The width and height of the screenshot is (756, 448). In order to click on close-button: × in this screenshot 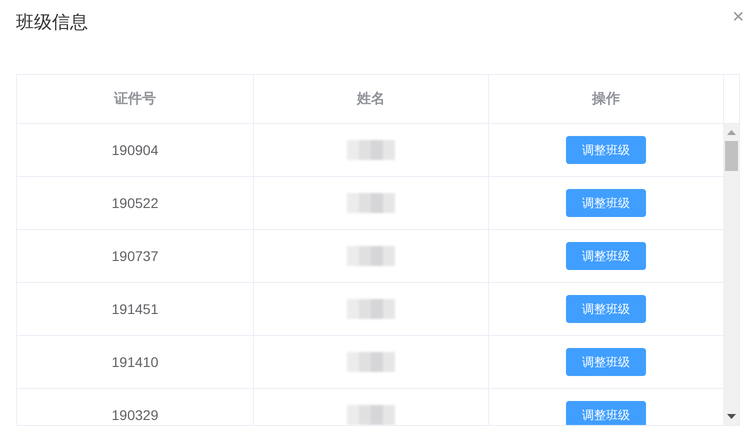, I will do `click(738, 17)`.